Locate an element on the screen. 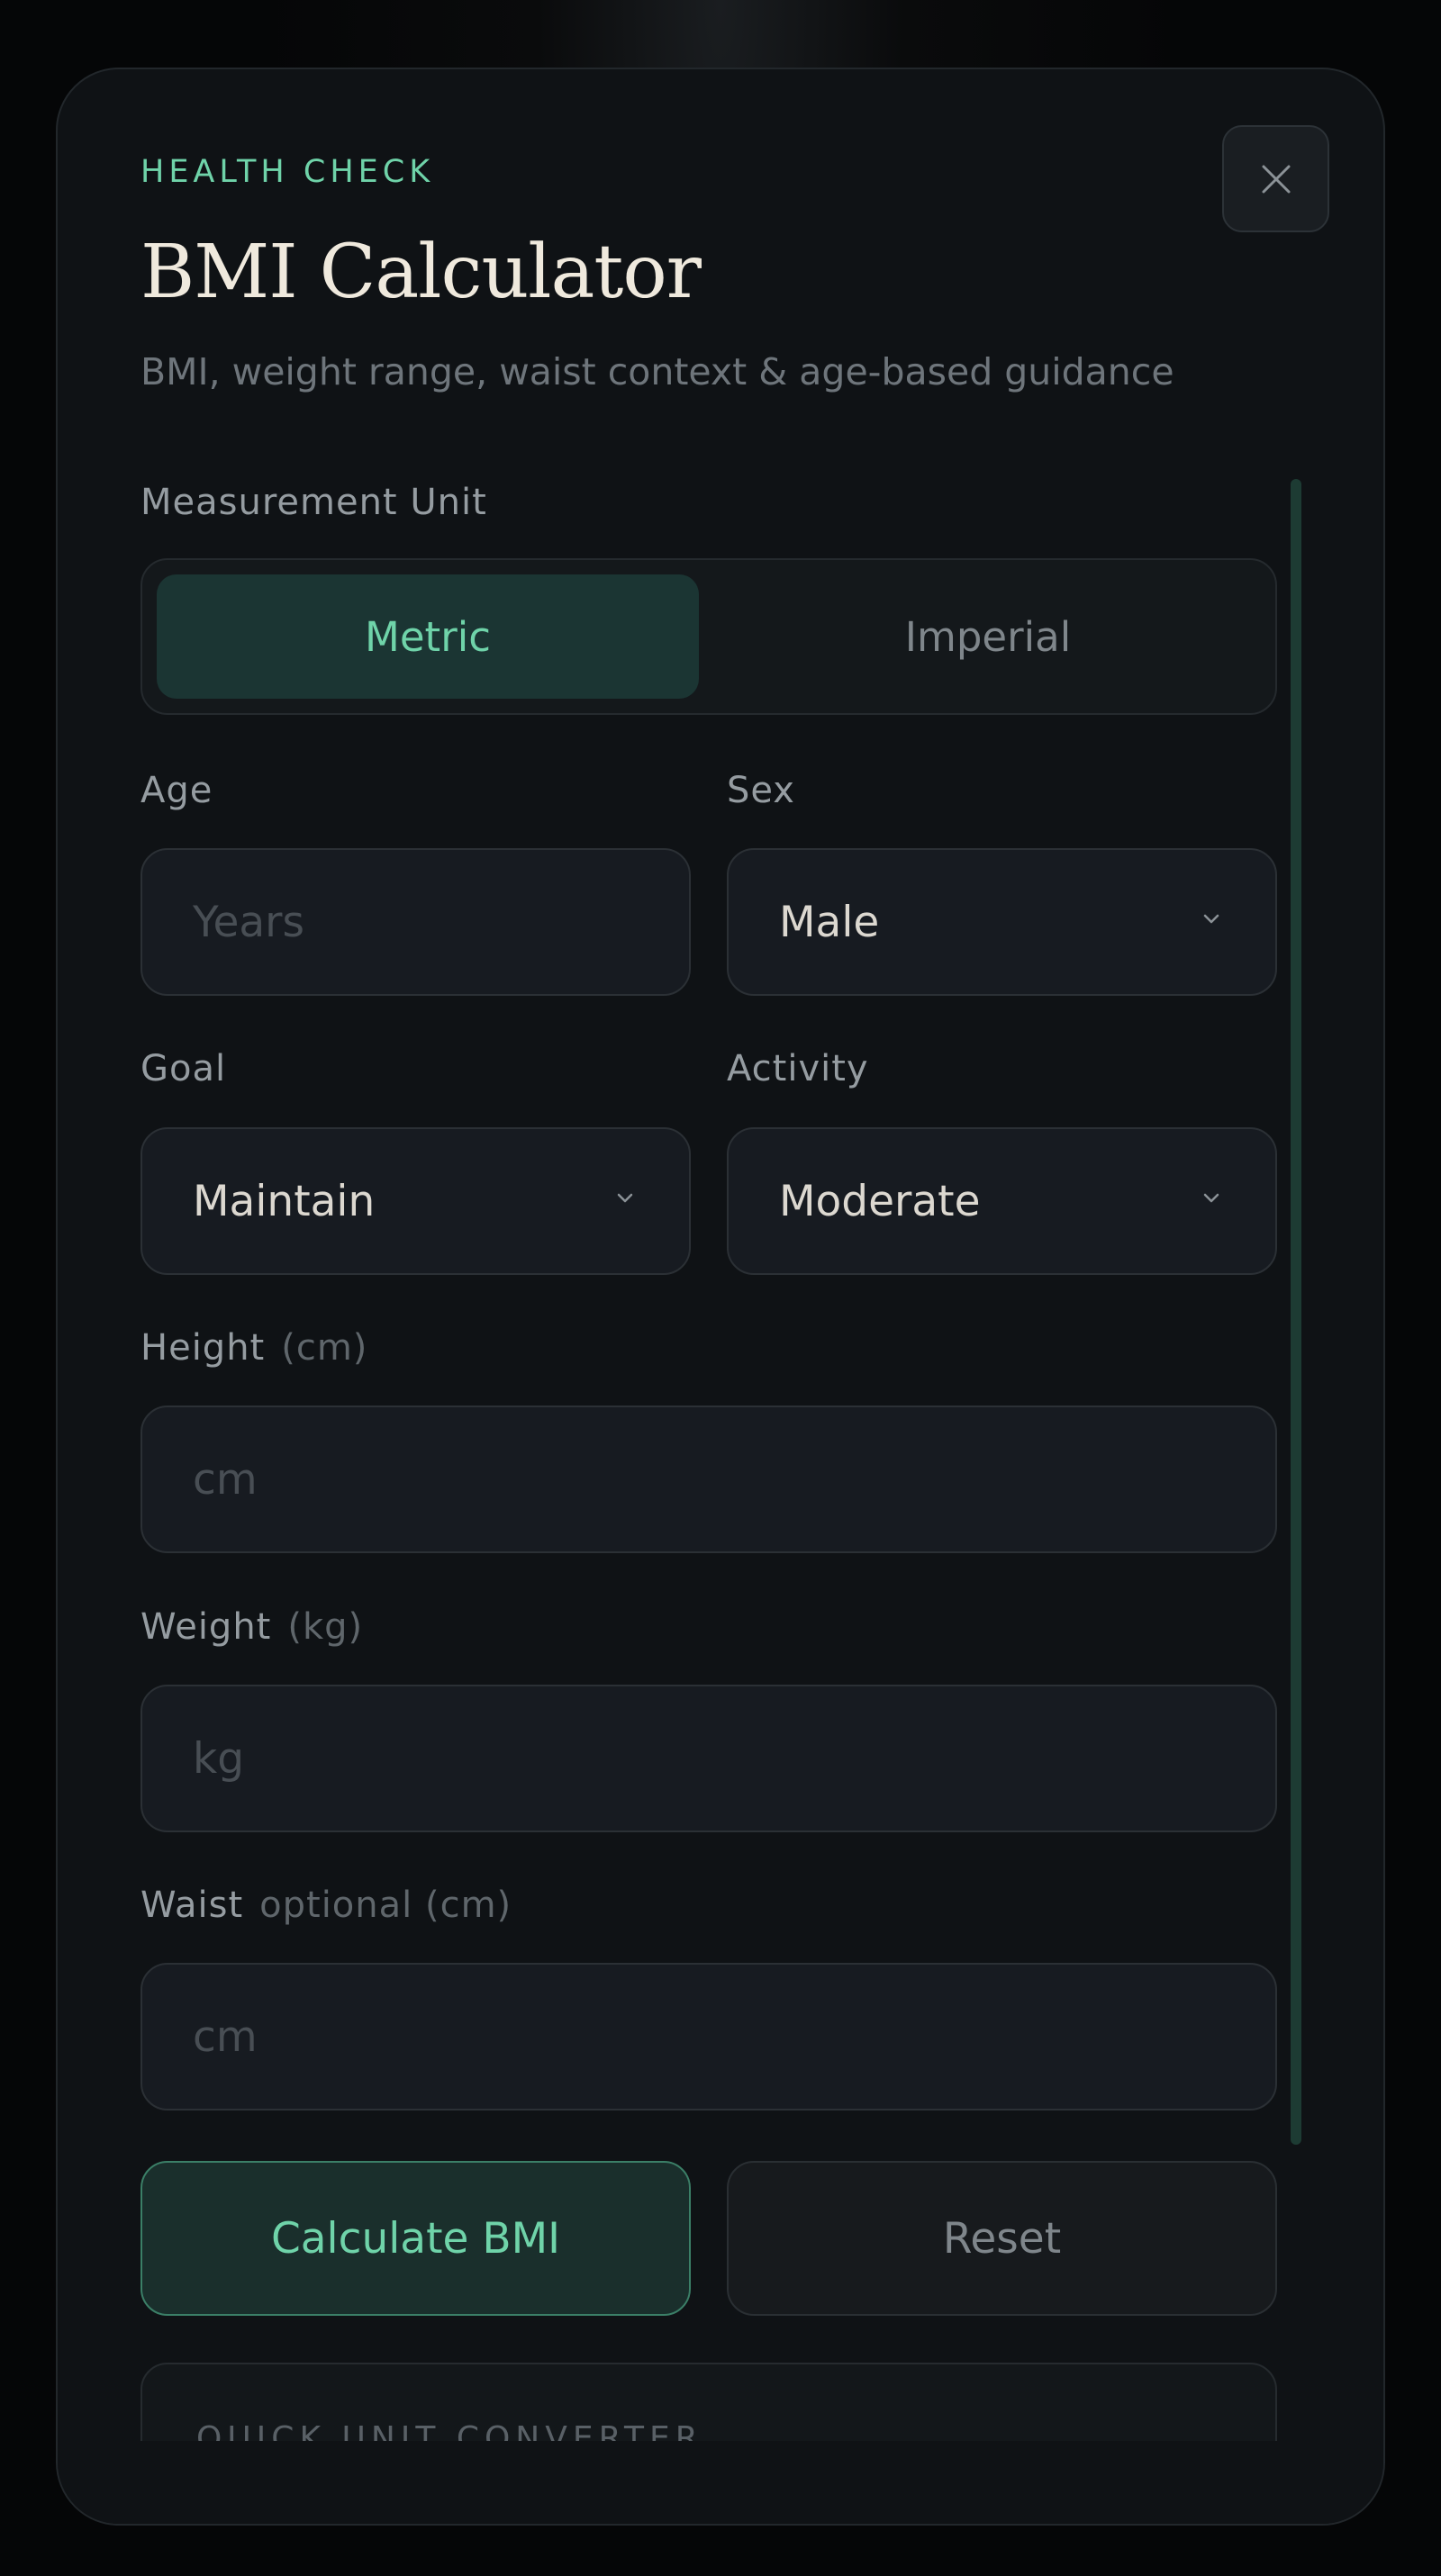 The height and width of the screenshot is (2576, 1441). goal-select: Maintain is located at coordinates (415, 1201).